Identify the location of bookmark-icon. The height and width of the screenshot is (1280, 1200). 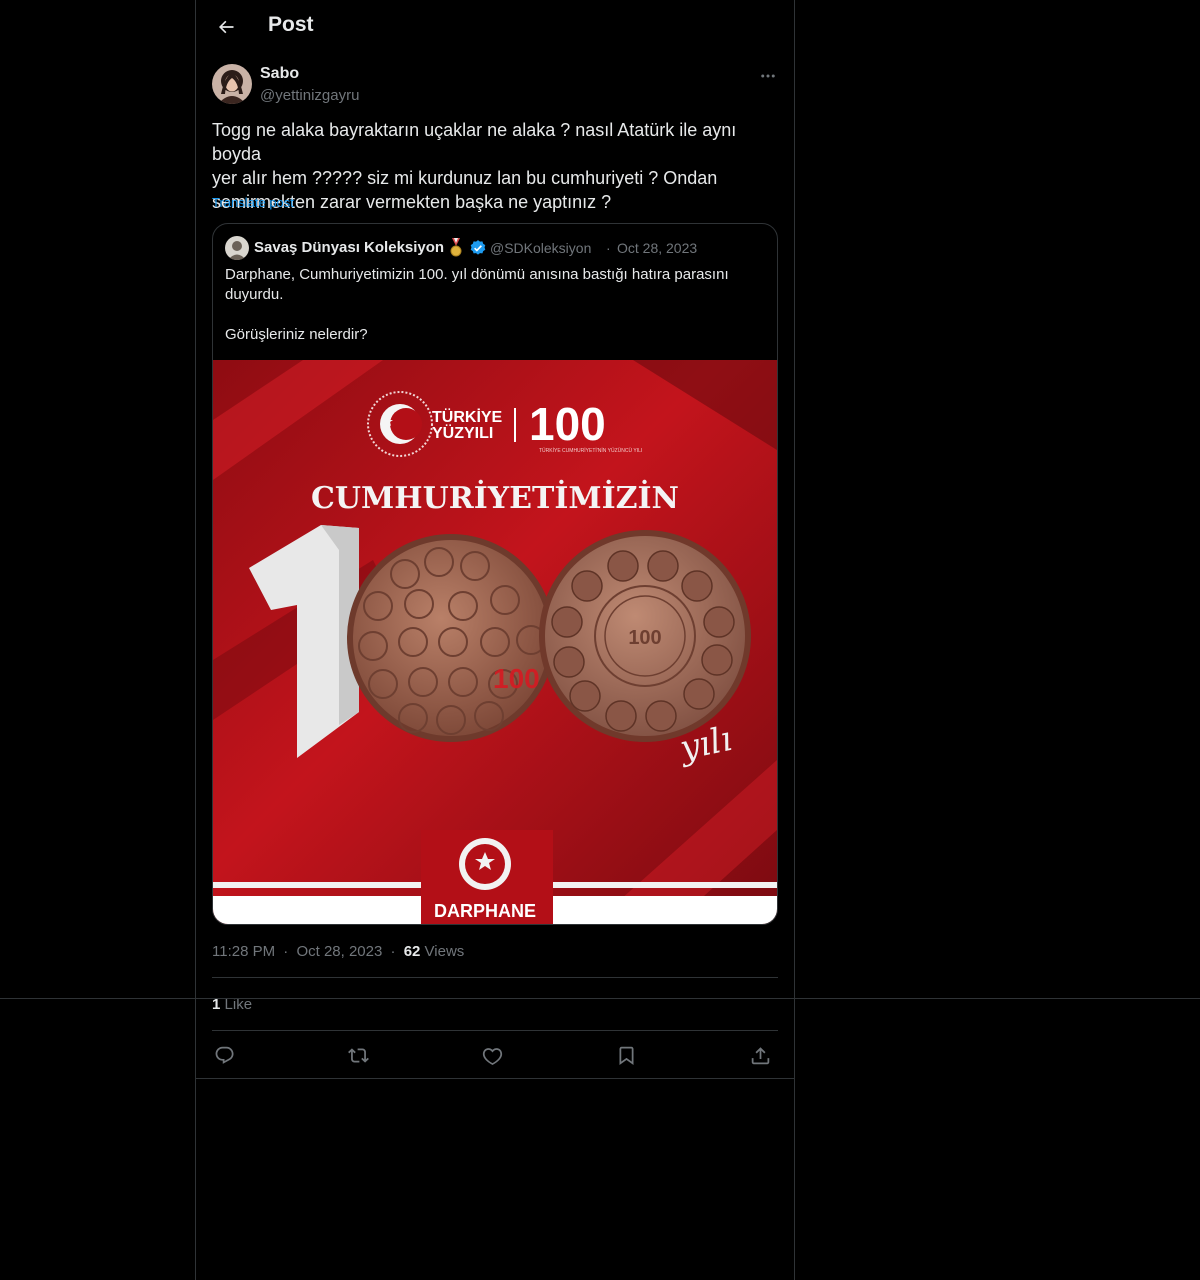
(626, 1055).